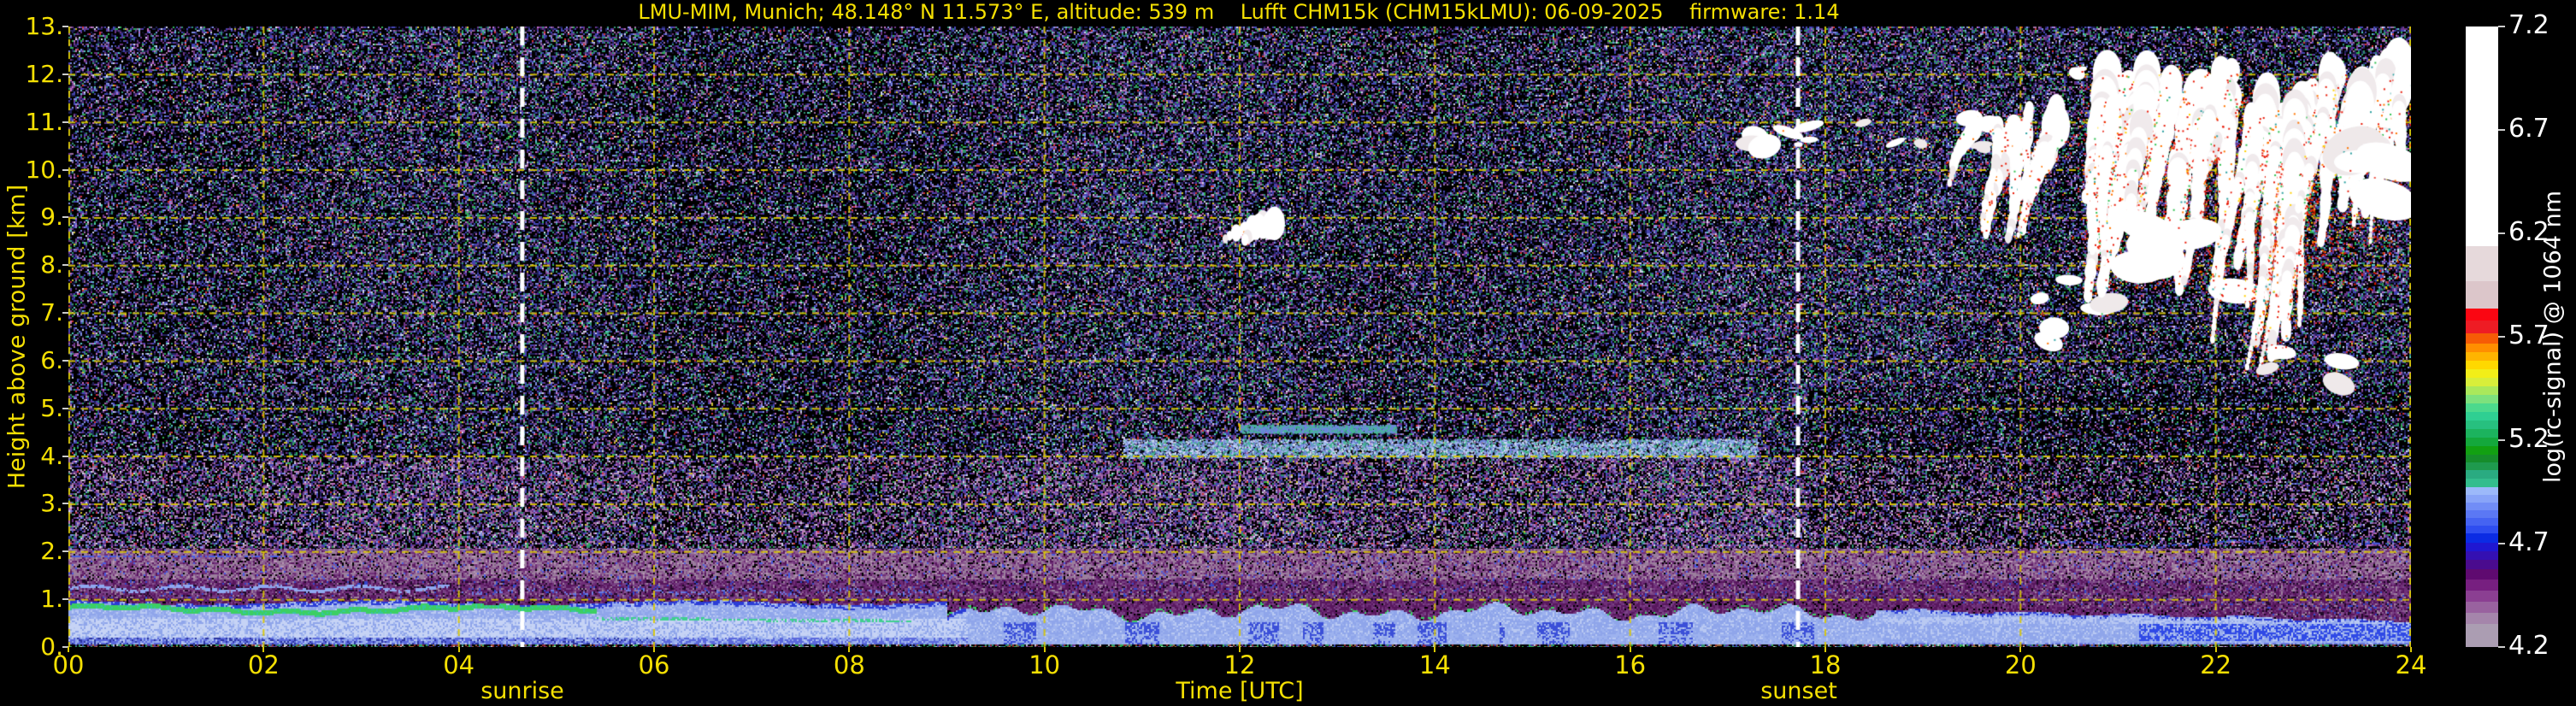 This screenshot has height=706, width=2576. I want to click on colorbar-title: log(rc-signal) @ 1064 nm, so click(2553, 337).